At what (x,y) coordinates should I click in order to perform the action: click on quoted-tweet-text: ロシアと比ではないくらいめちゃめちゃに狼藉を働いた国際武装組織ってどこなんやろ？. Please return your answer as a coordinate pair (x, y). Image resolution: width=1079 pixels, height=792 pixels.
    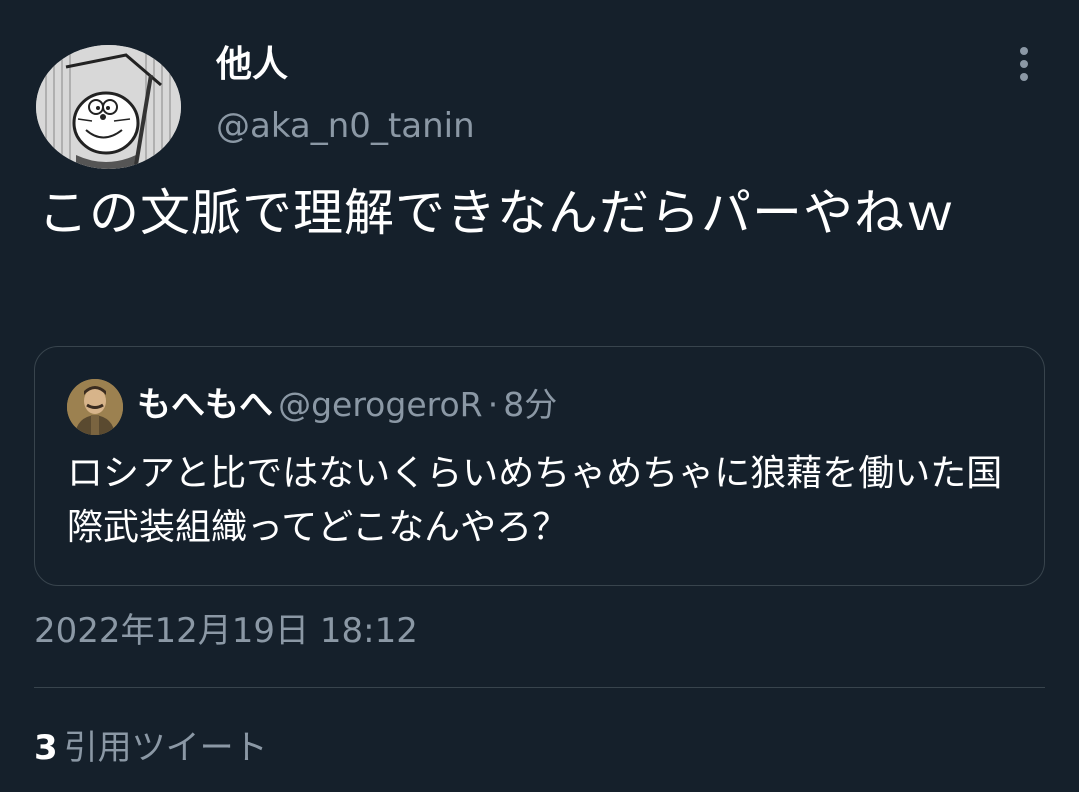
    Looking at the image, I should click on (535, 500).